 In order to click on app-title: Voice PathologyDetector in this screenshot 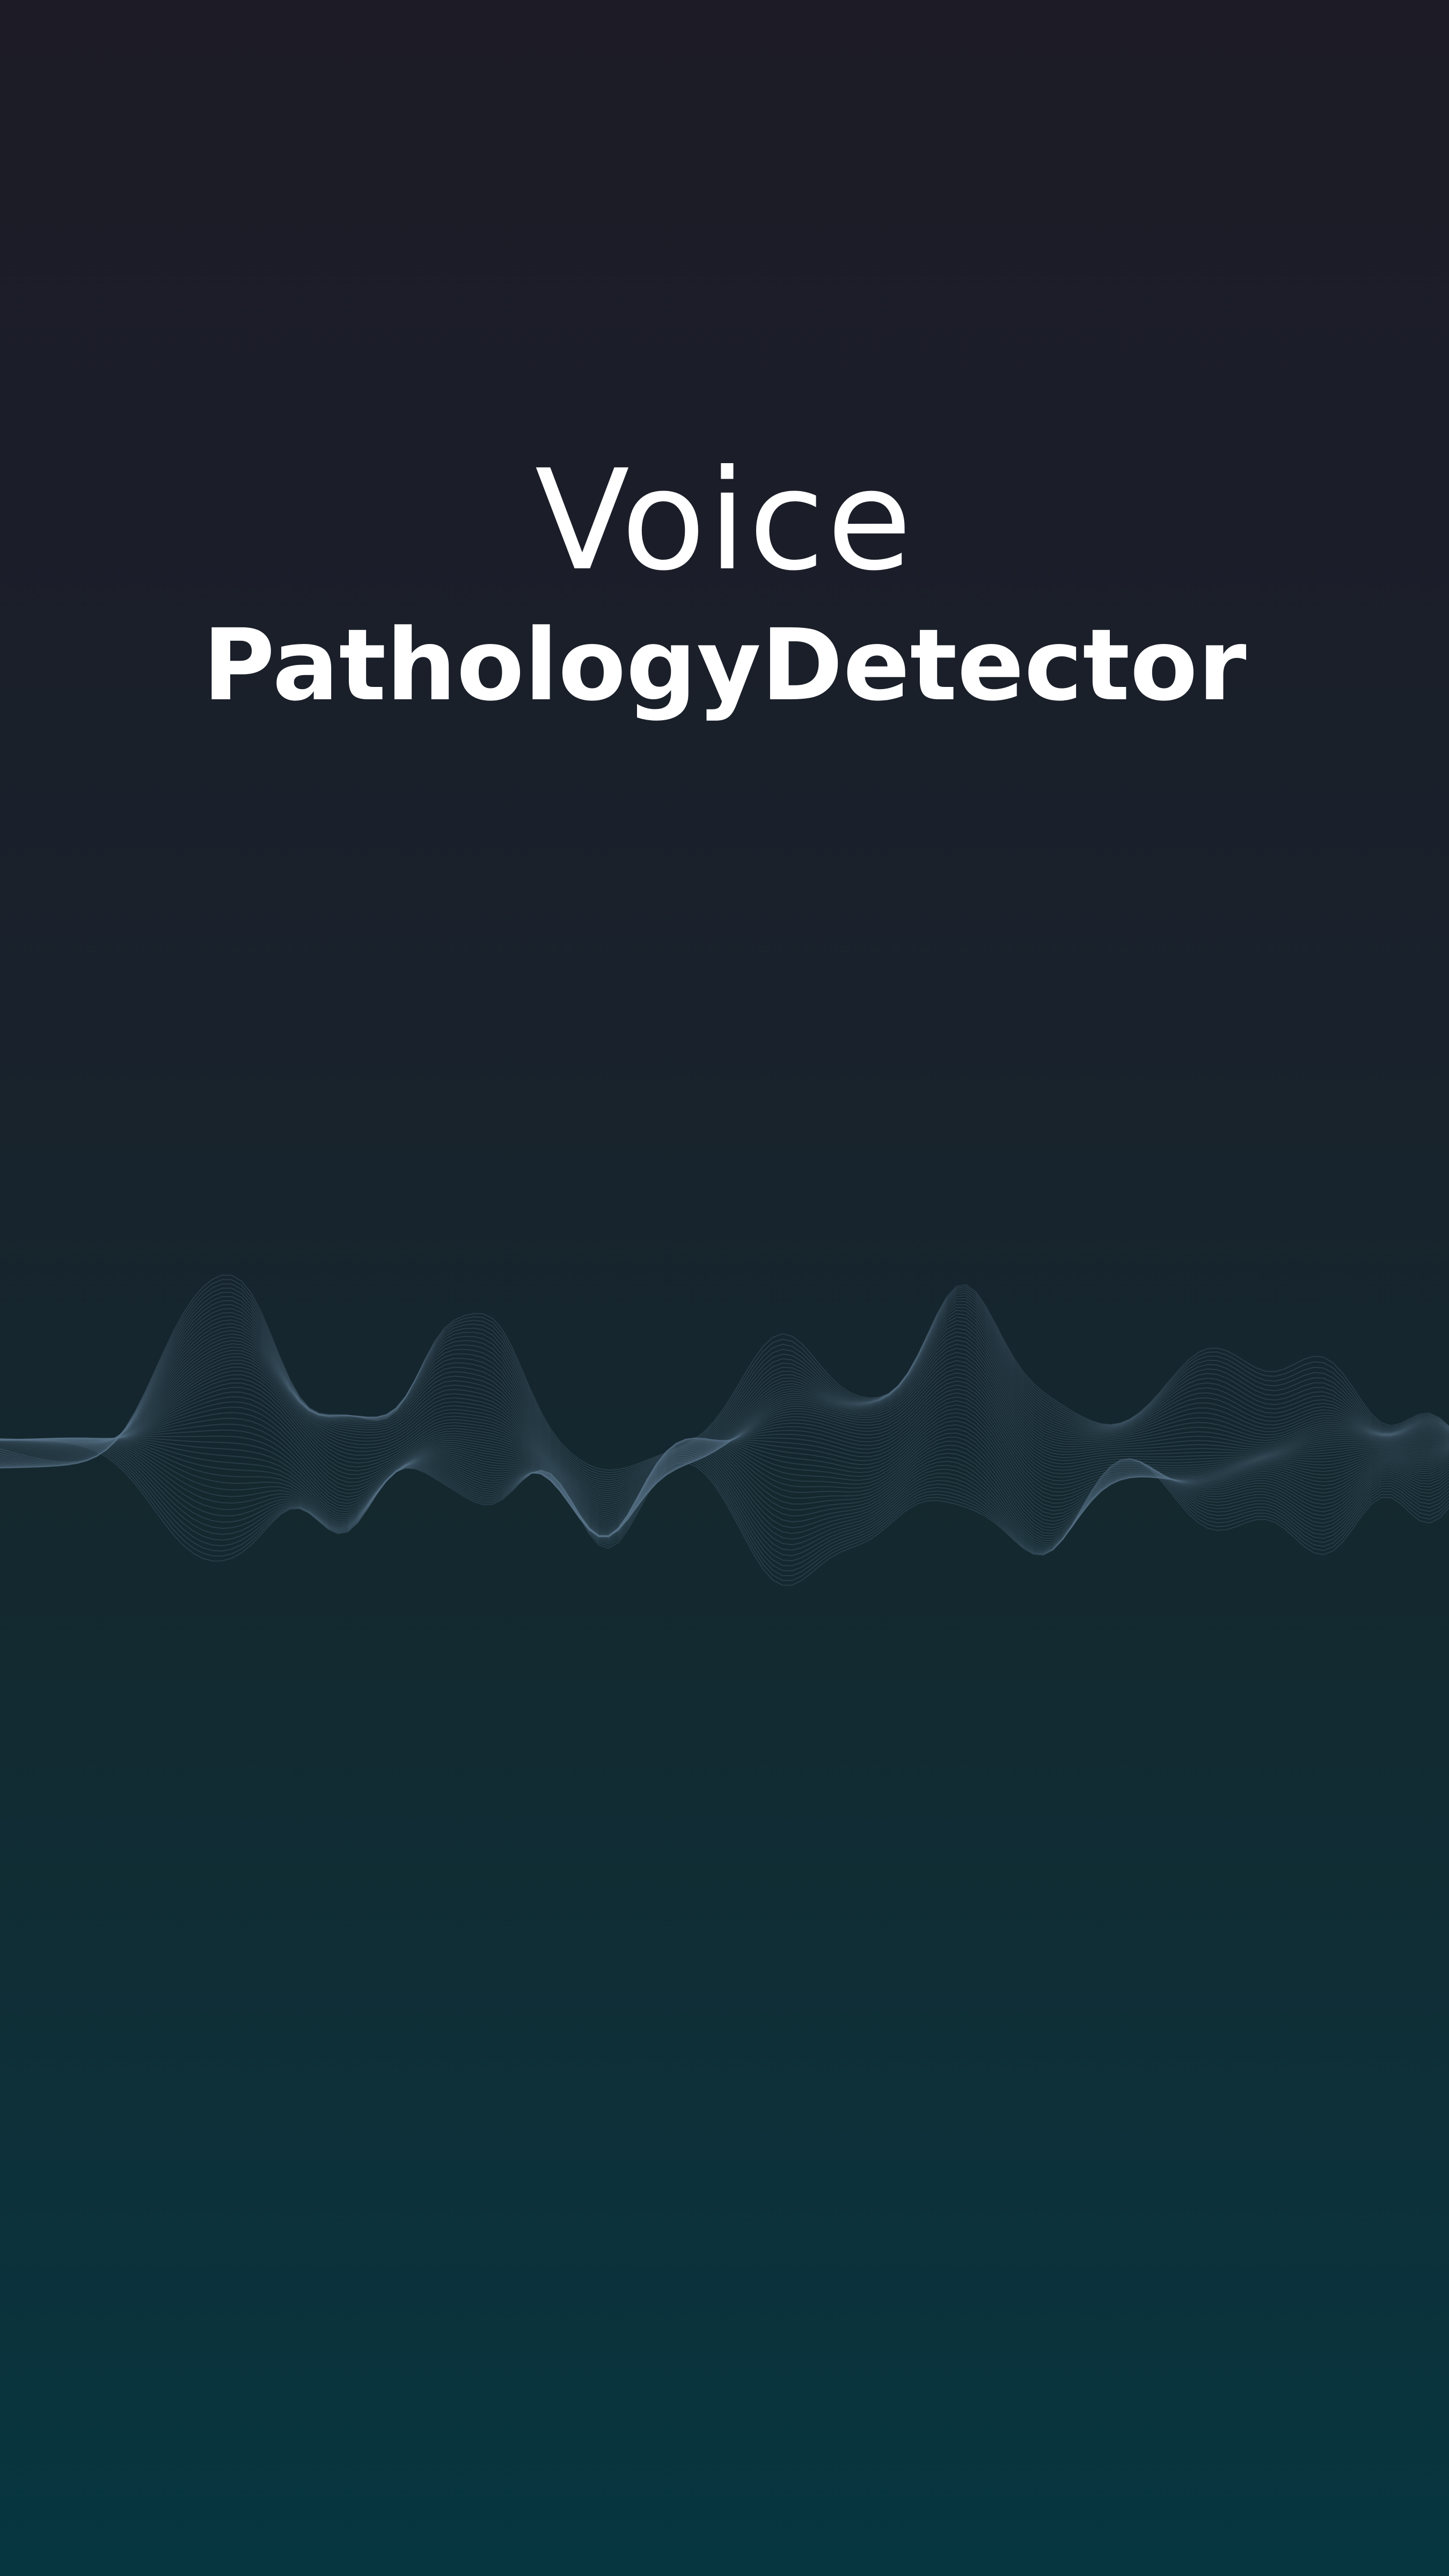, I will do `click(724, 590)`.